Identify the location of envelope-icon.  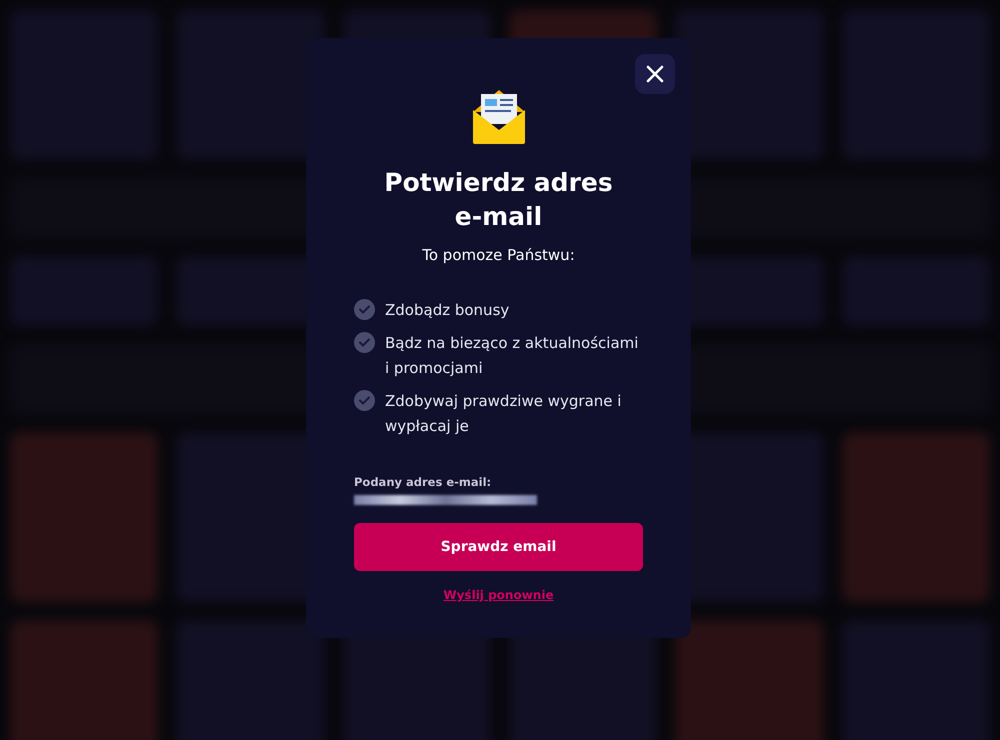
(498, 117).